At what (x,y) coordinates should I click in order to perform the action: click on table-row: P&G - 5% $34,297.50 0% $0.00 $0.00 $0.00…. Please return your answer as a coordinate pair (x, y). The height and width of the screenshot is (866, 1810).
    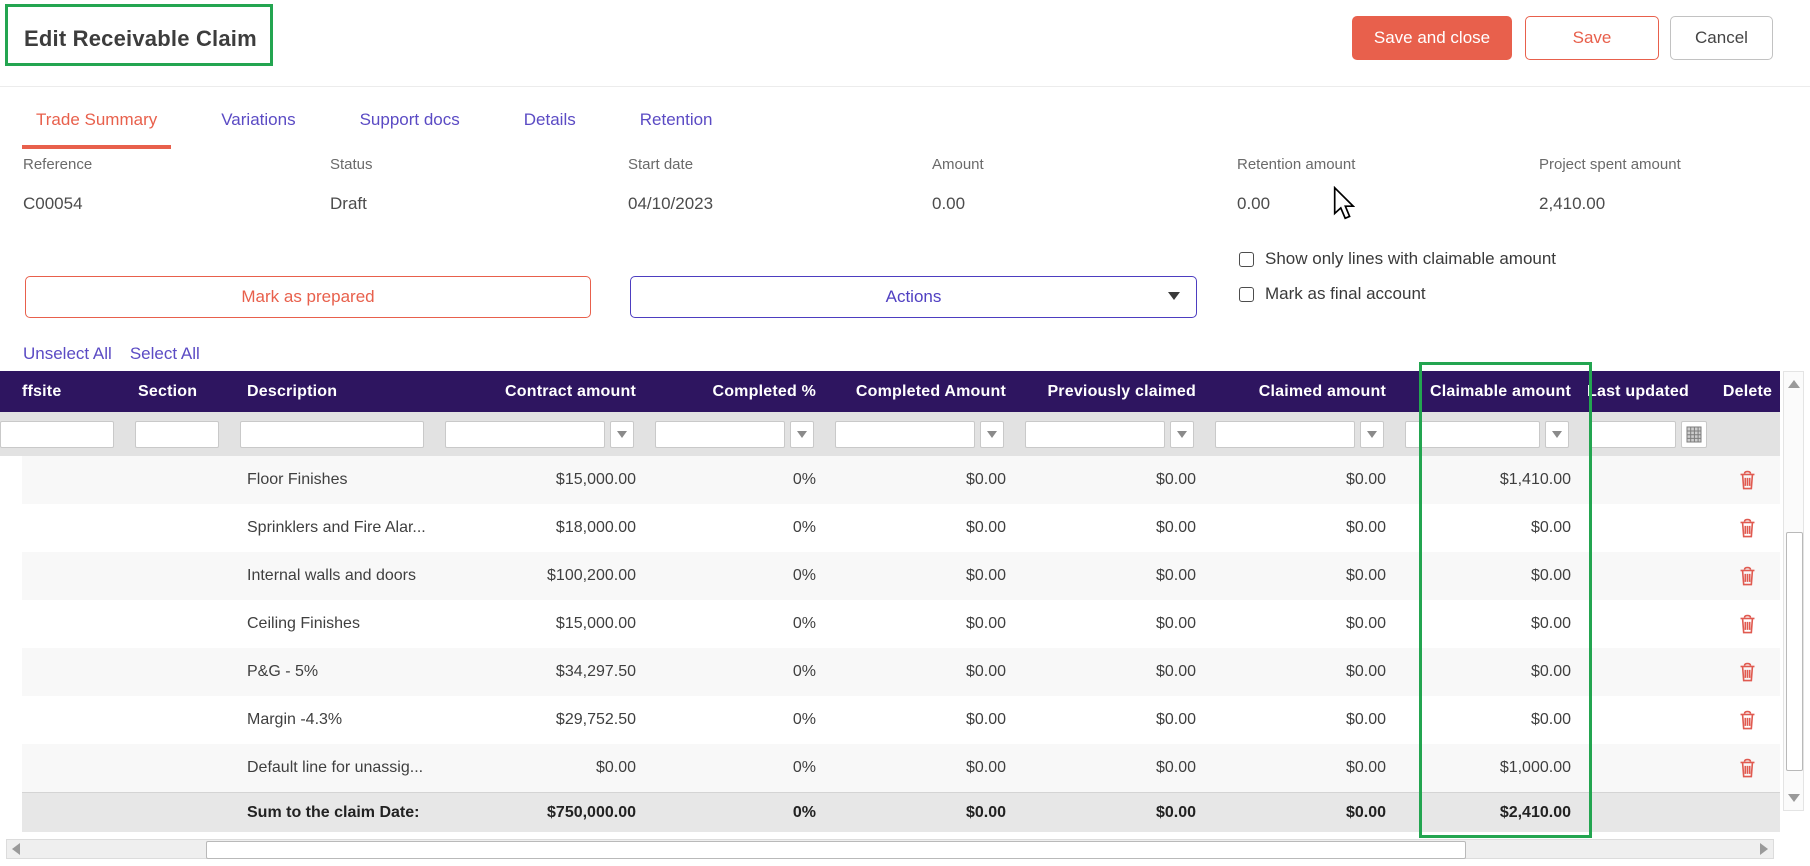
    Looking at the image, I should click on (901, 672).